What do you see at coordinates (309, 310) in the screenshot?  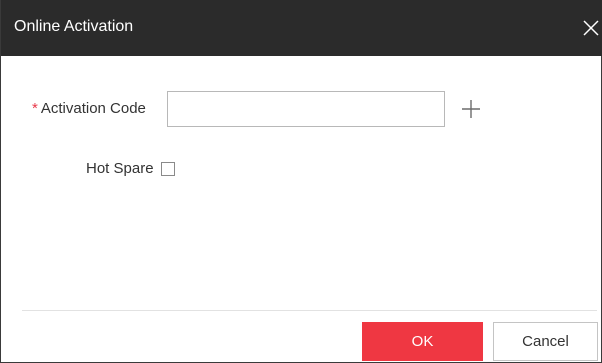 I see `footer-divider` at bounding box center [309, 310].